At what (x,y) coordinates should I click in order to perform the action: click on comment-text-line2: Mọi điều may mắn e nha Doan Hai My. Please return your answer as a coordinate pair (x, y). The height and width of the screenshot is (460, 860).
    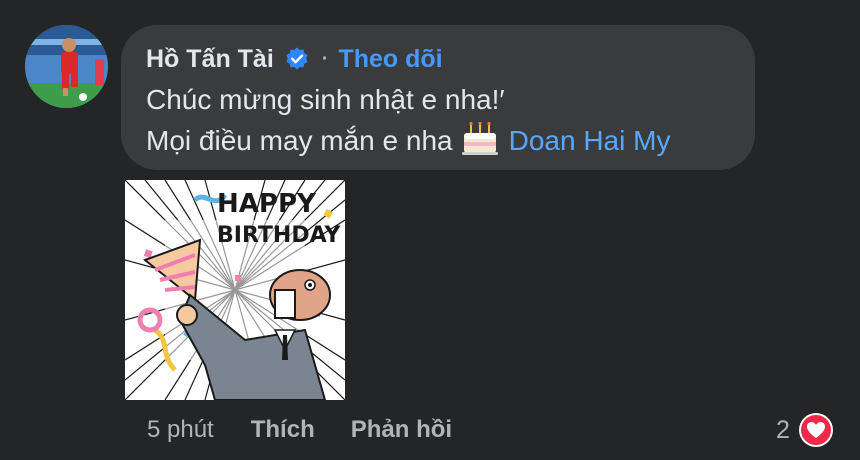
    Looking at the image, I should click on (408, 139).